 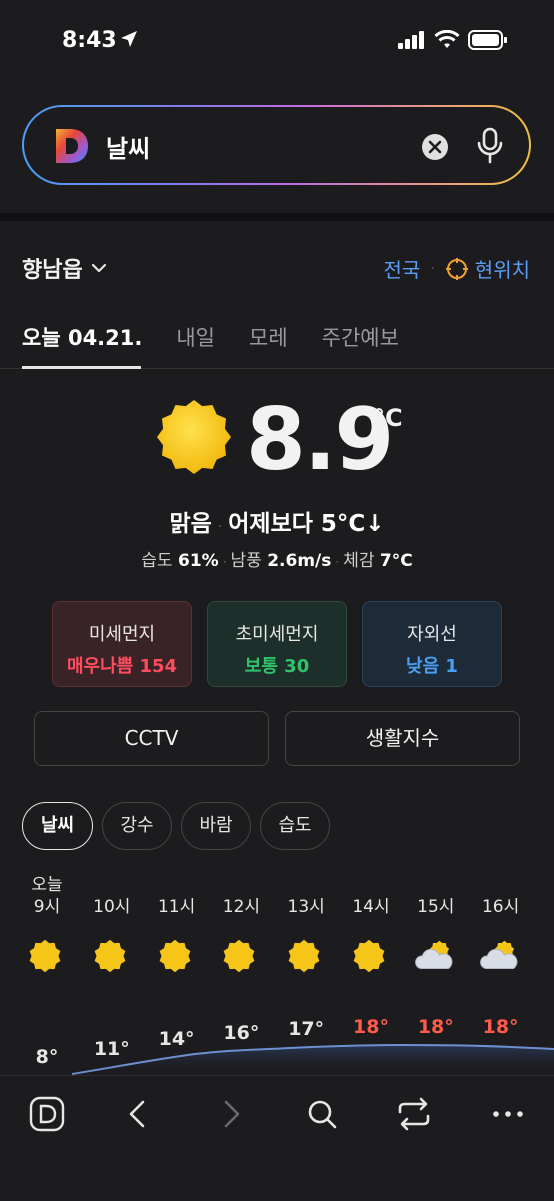 I want to click on ultrafine-dust-card: 초미세먼지 보통 30, so click(x=277, y=644).